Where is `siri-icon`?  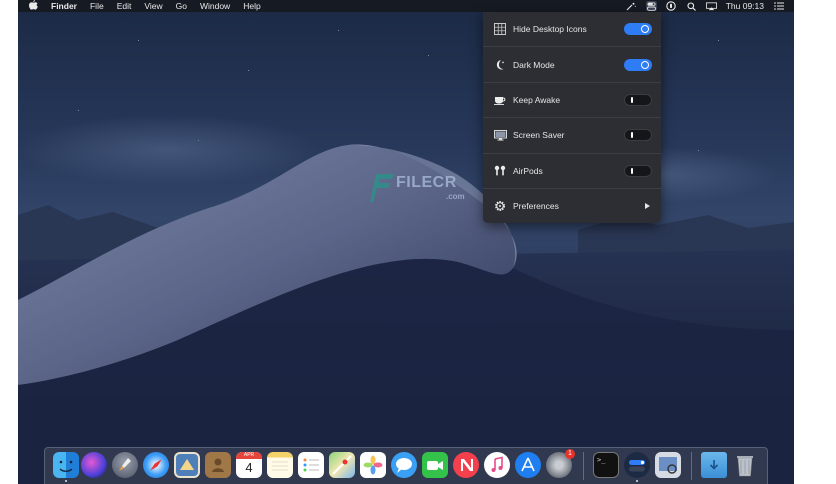 siri-icon is located at coordinates (94, 465).